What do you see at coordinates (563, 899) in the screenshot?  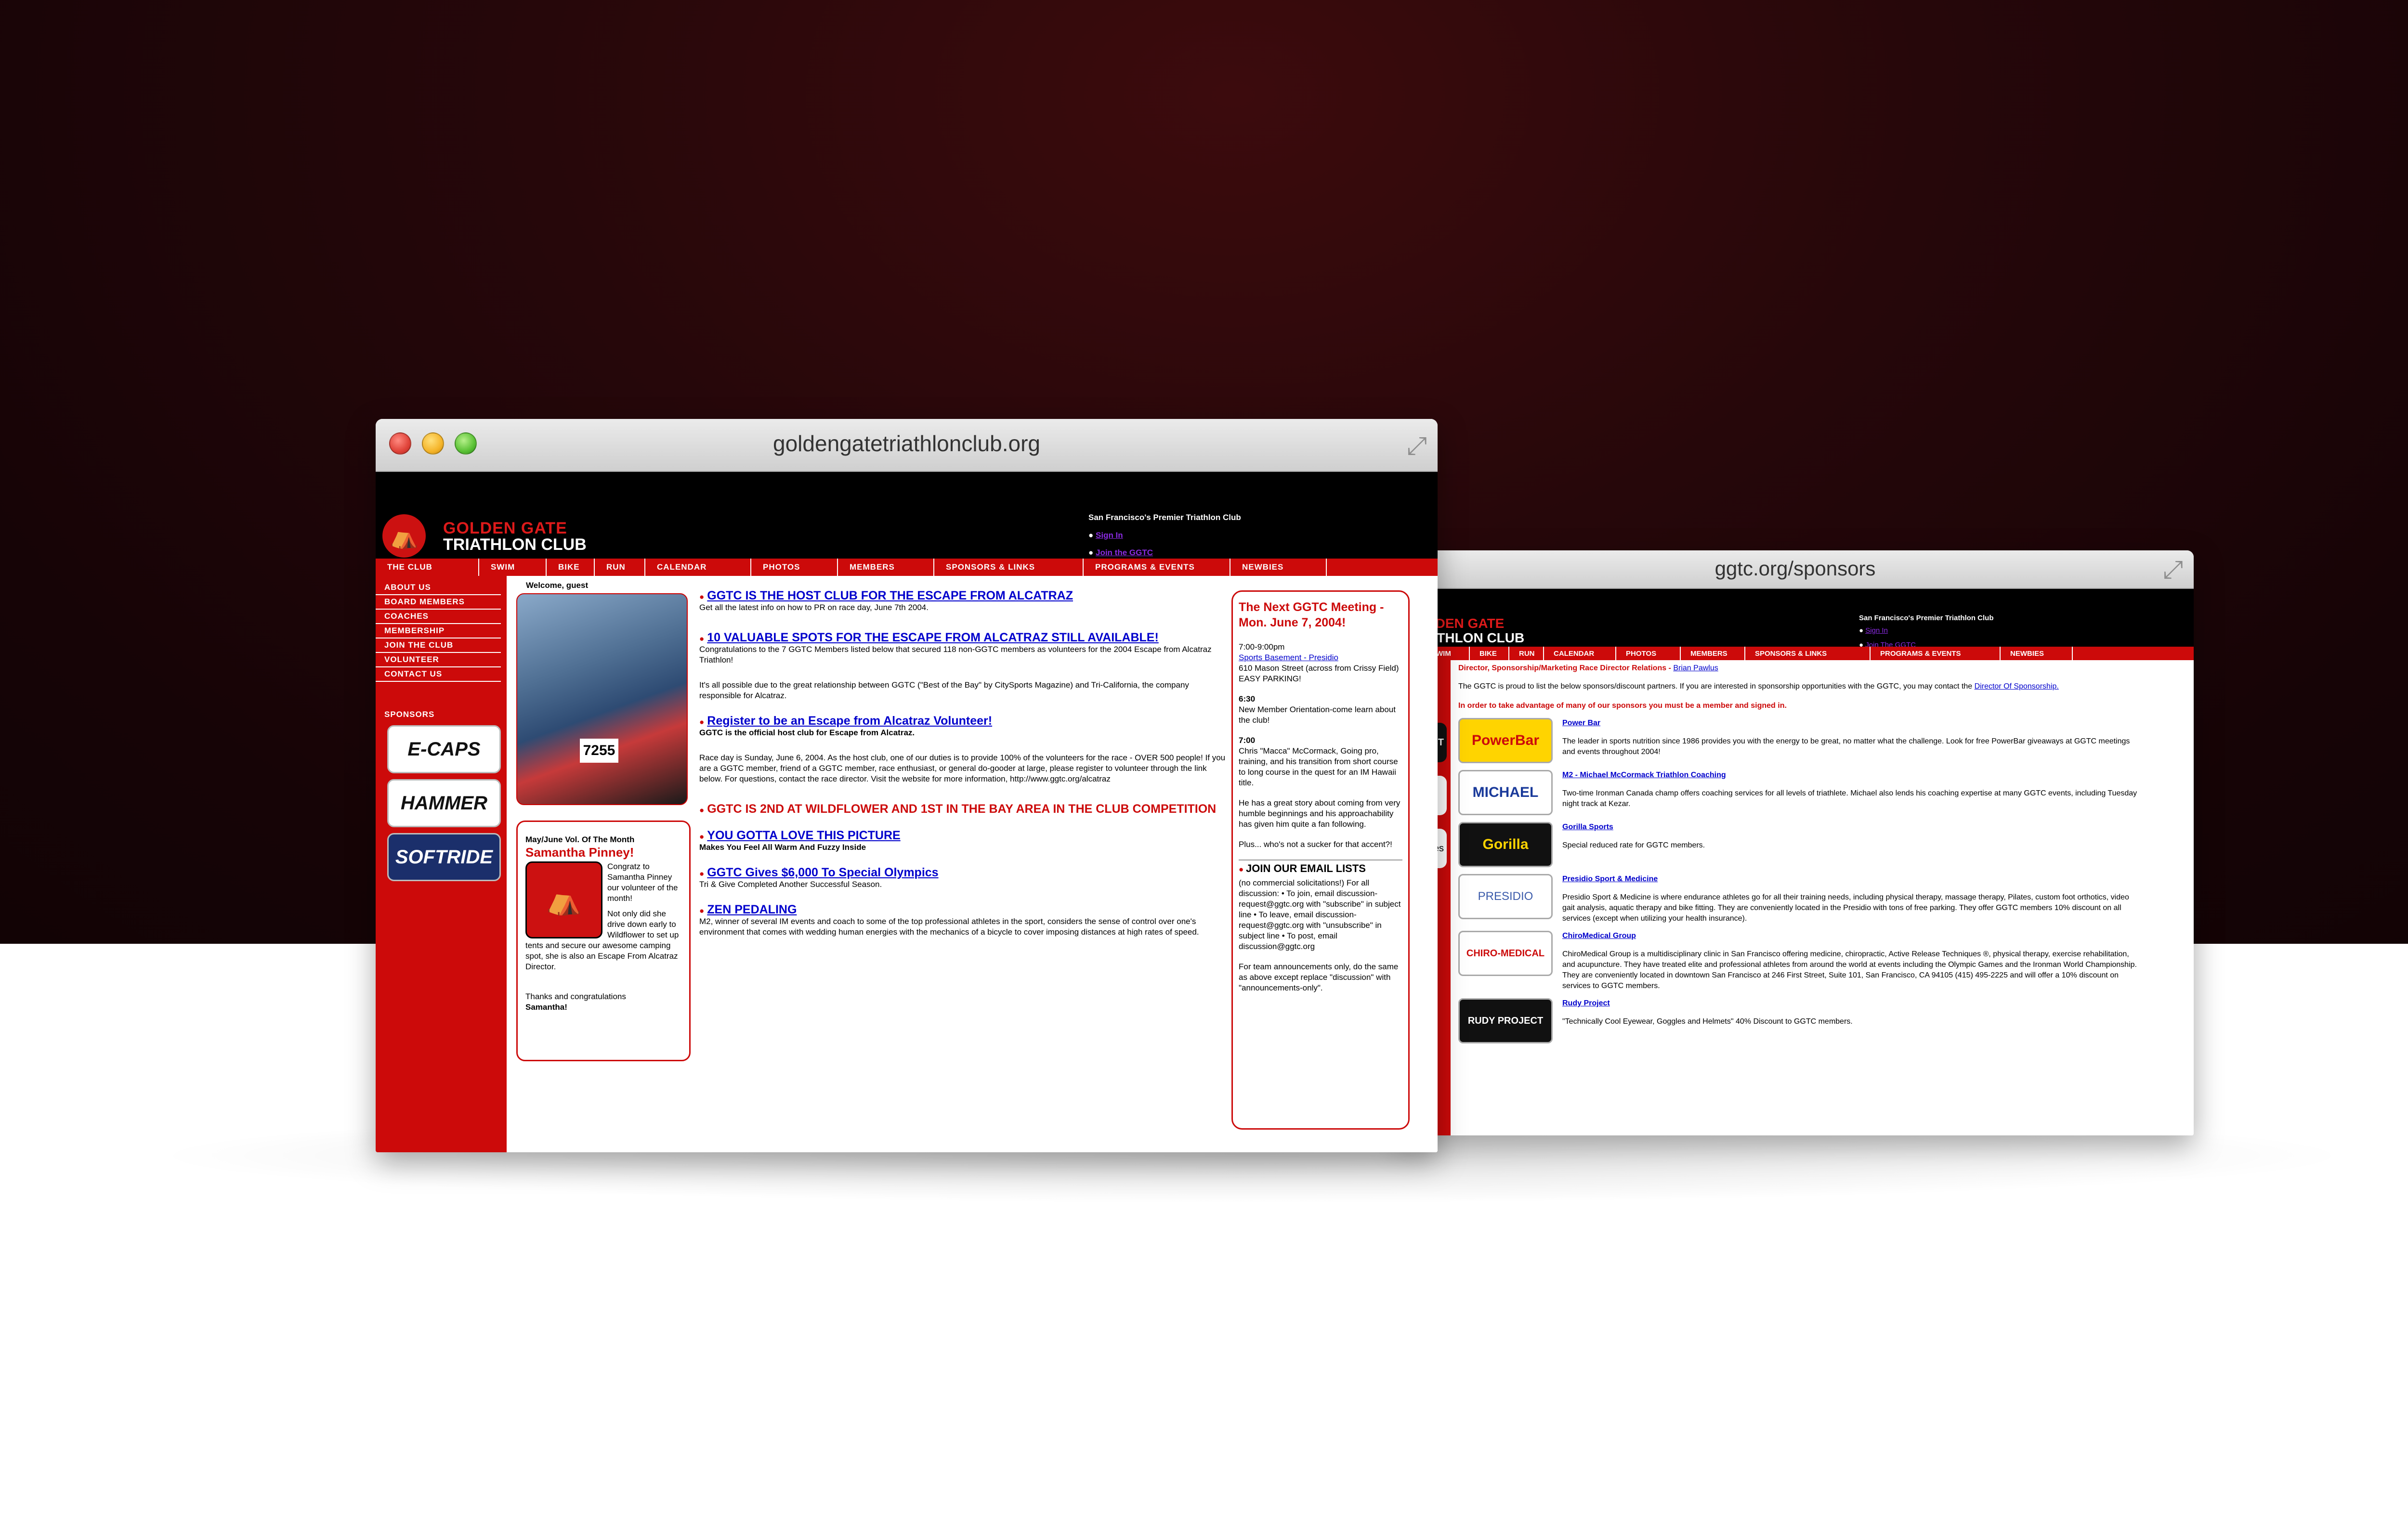 I see `volunteer-thumbnail: ⛺` at bounding box center [563, 899].